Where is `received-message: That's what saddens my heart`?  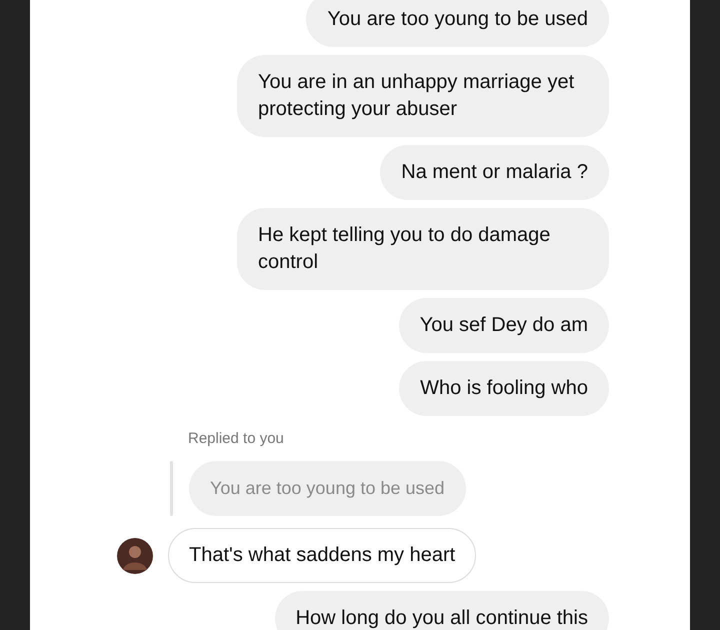
received-message: That's what saddens my heart is located at coordinates (322, 555).